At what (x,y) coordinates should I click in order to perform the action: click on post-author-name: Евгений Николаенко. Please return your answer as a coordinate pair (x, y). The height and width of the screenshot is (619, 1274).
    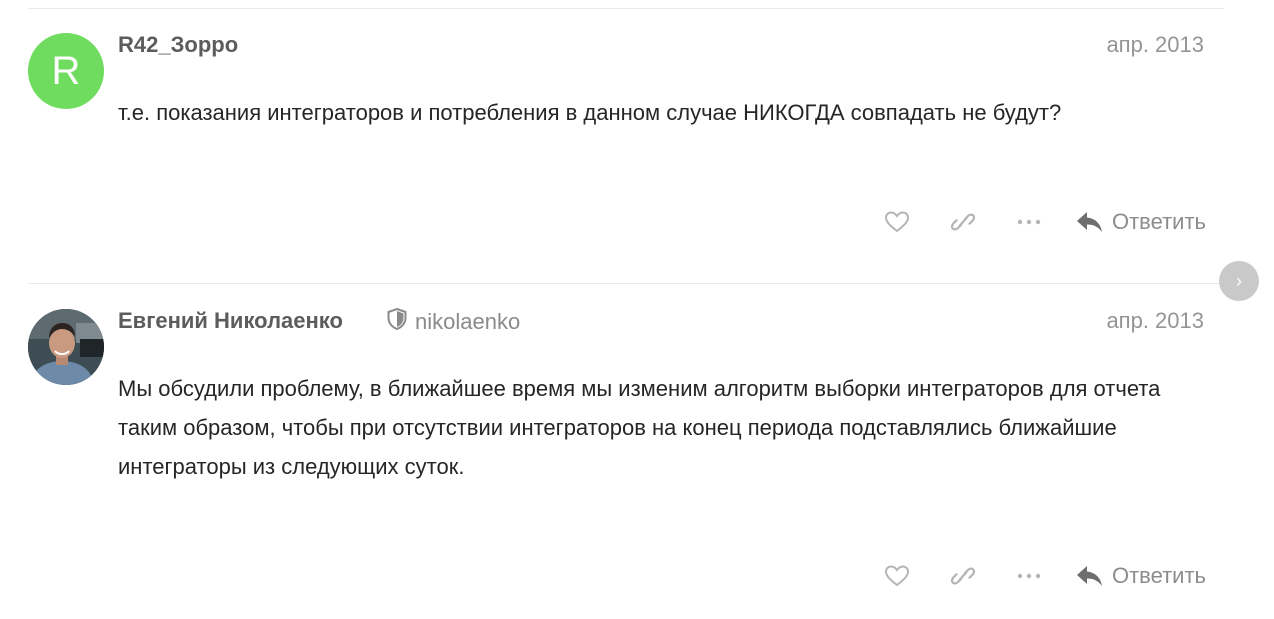
    Looking at the image, I should click on (230, 321).